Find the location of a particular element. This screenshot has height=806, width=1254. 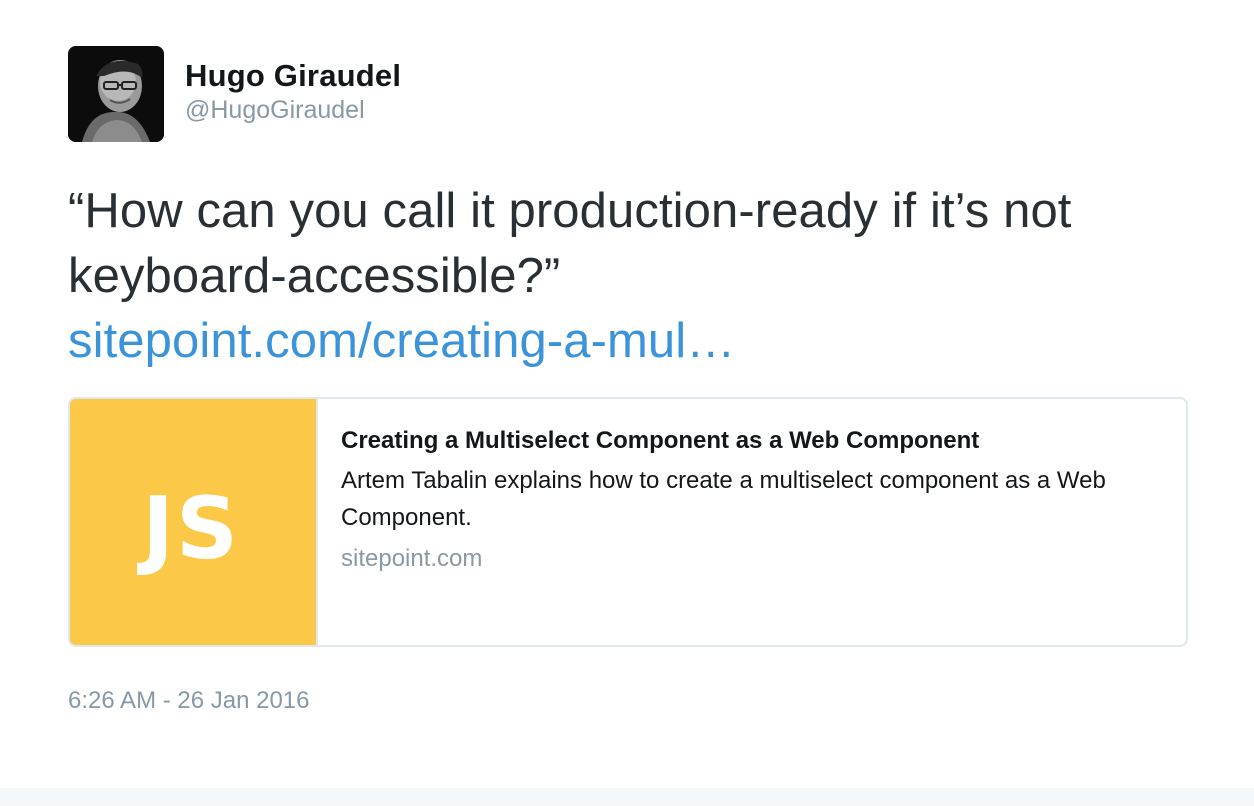

author-display-name: Hugo Giraudel is located at coordinates (293, 76).